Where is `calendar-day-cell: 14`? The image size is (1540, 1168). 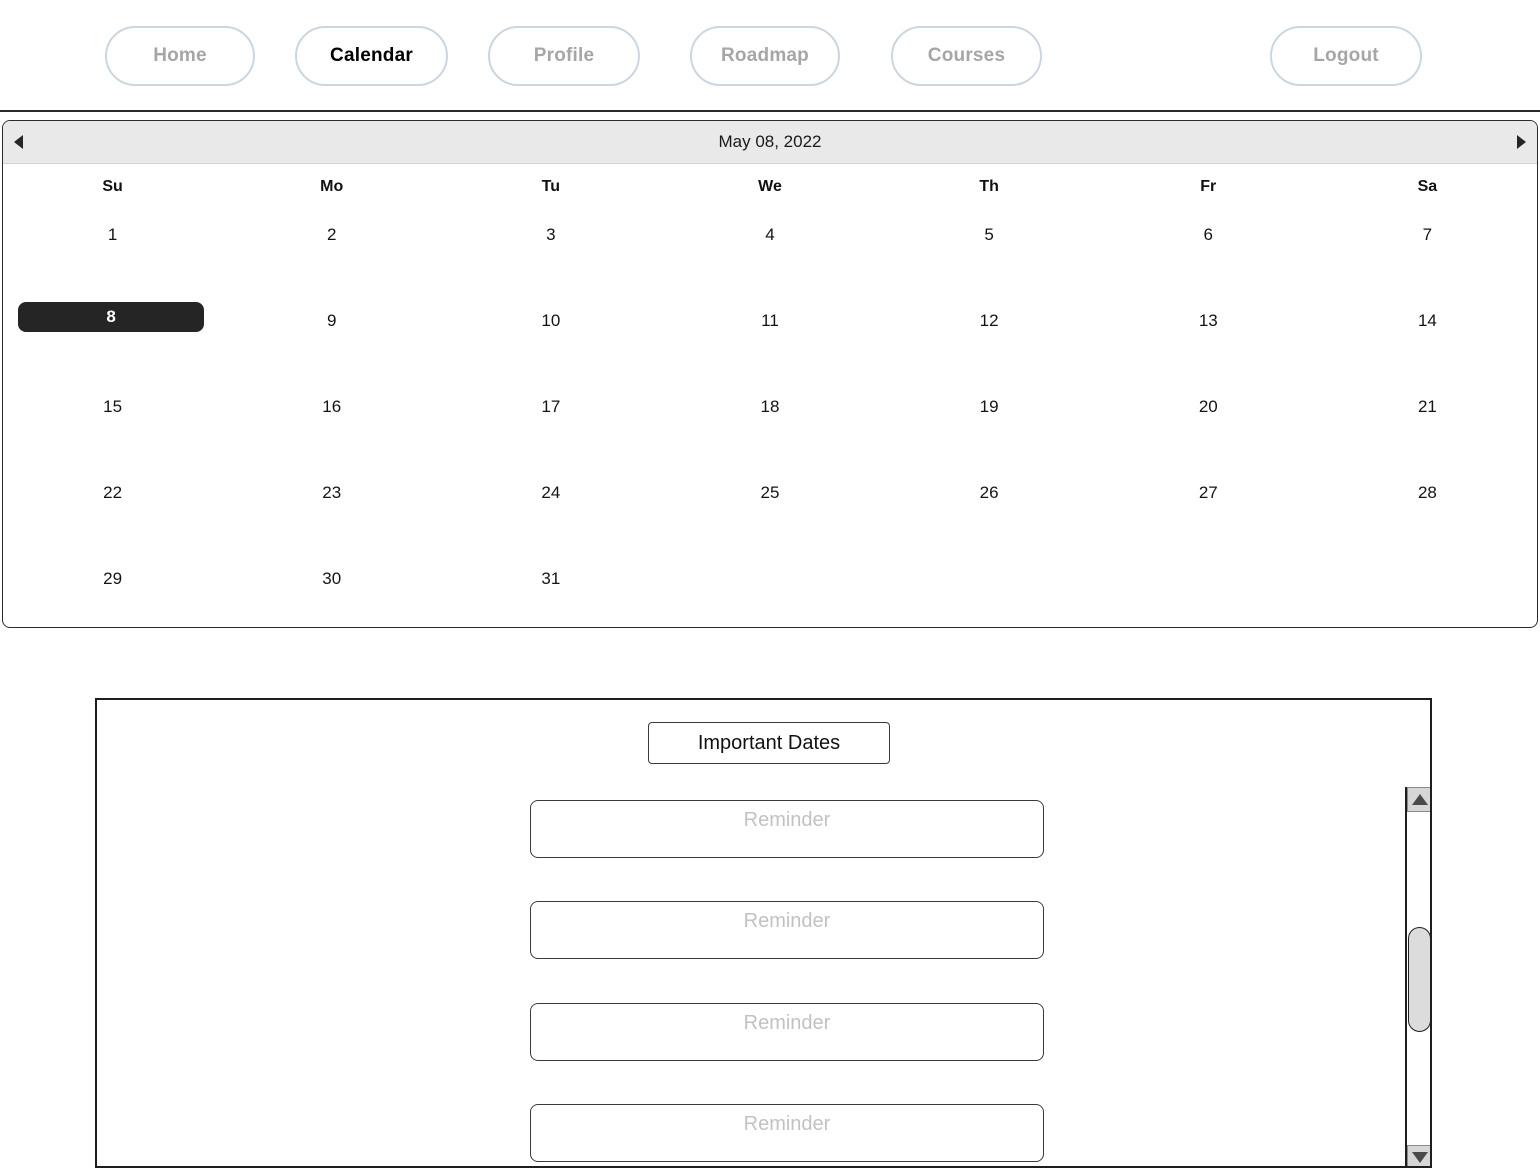 calendar-day-cell: 14 is located at coordinates (1427, 339).